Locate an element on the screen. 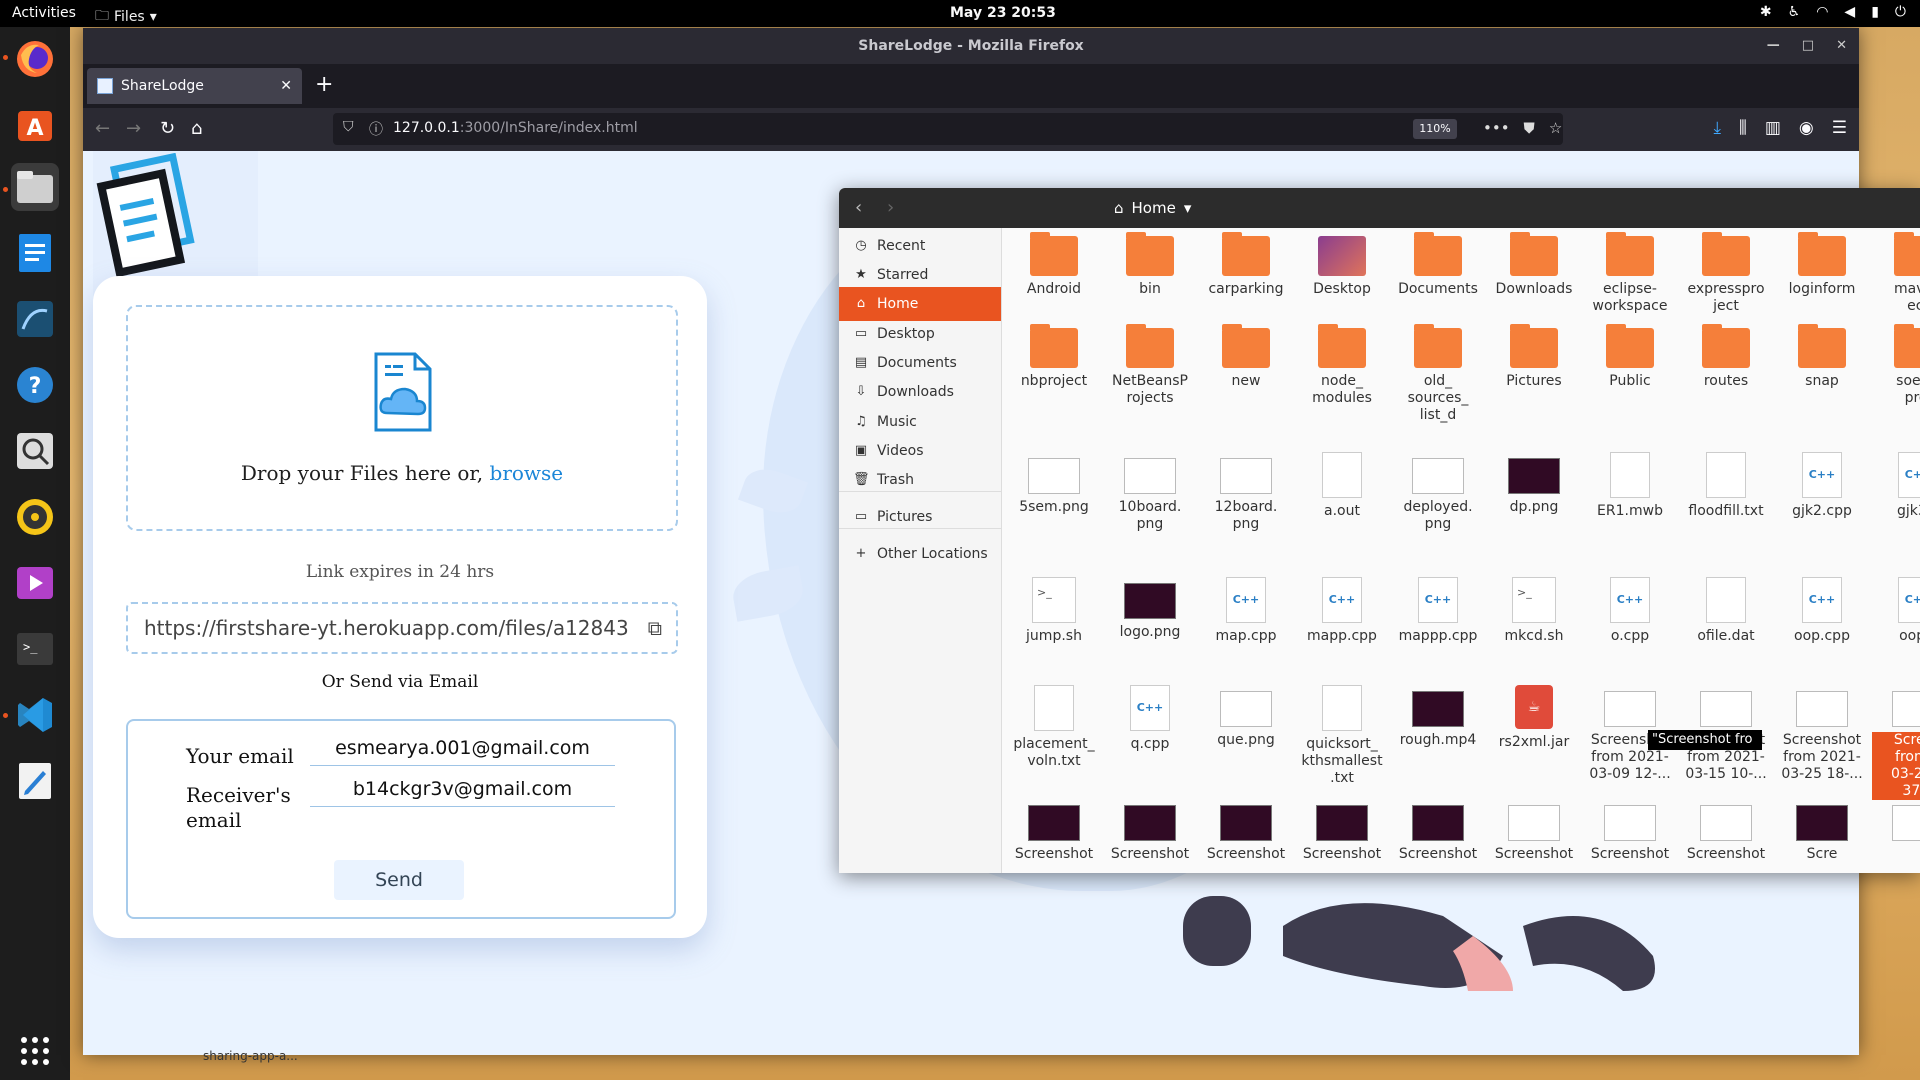  file-item: deployed. png is located at coordinates (1438, 492).